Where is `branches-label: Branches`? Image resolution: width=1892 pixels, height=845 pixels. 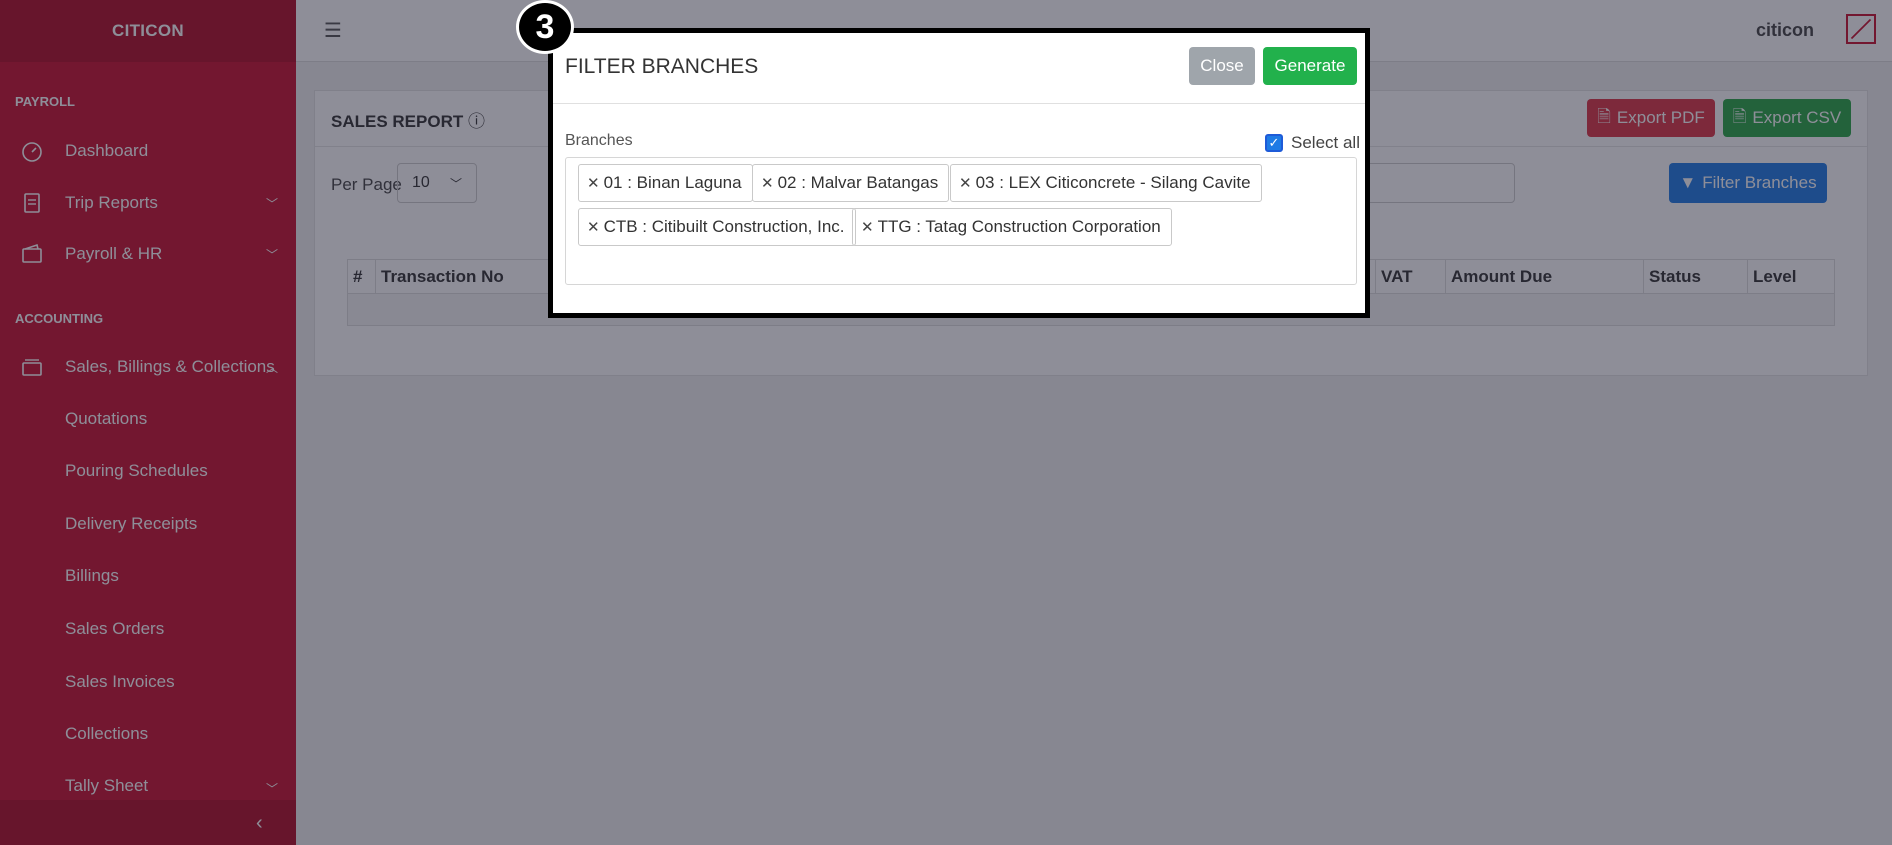 branches-label: Branches is located at coordinates (599, 140).